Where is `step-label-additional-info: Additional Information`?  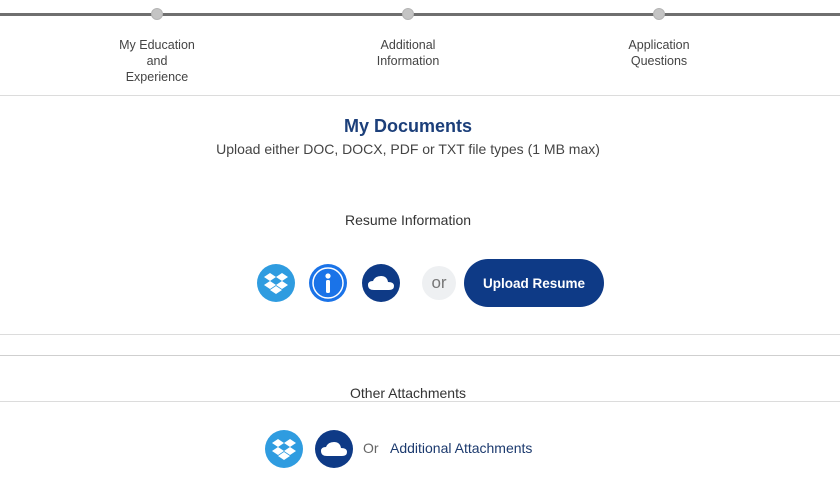 step-label-additional-info: Additional Information is located at coordinates (408, 53).